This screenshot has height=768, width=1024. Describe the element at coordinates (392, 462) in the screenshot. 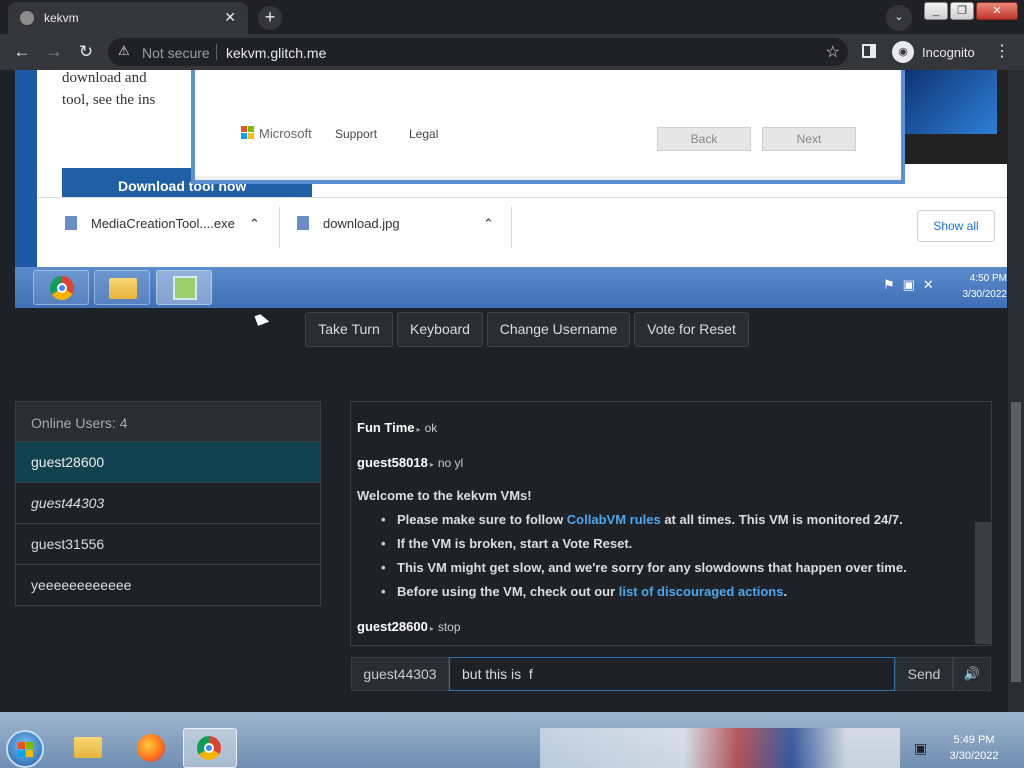

I see `chat-username: guest58018` at that location.